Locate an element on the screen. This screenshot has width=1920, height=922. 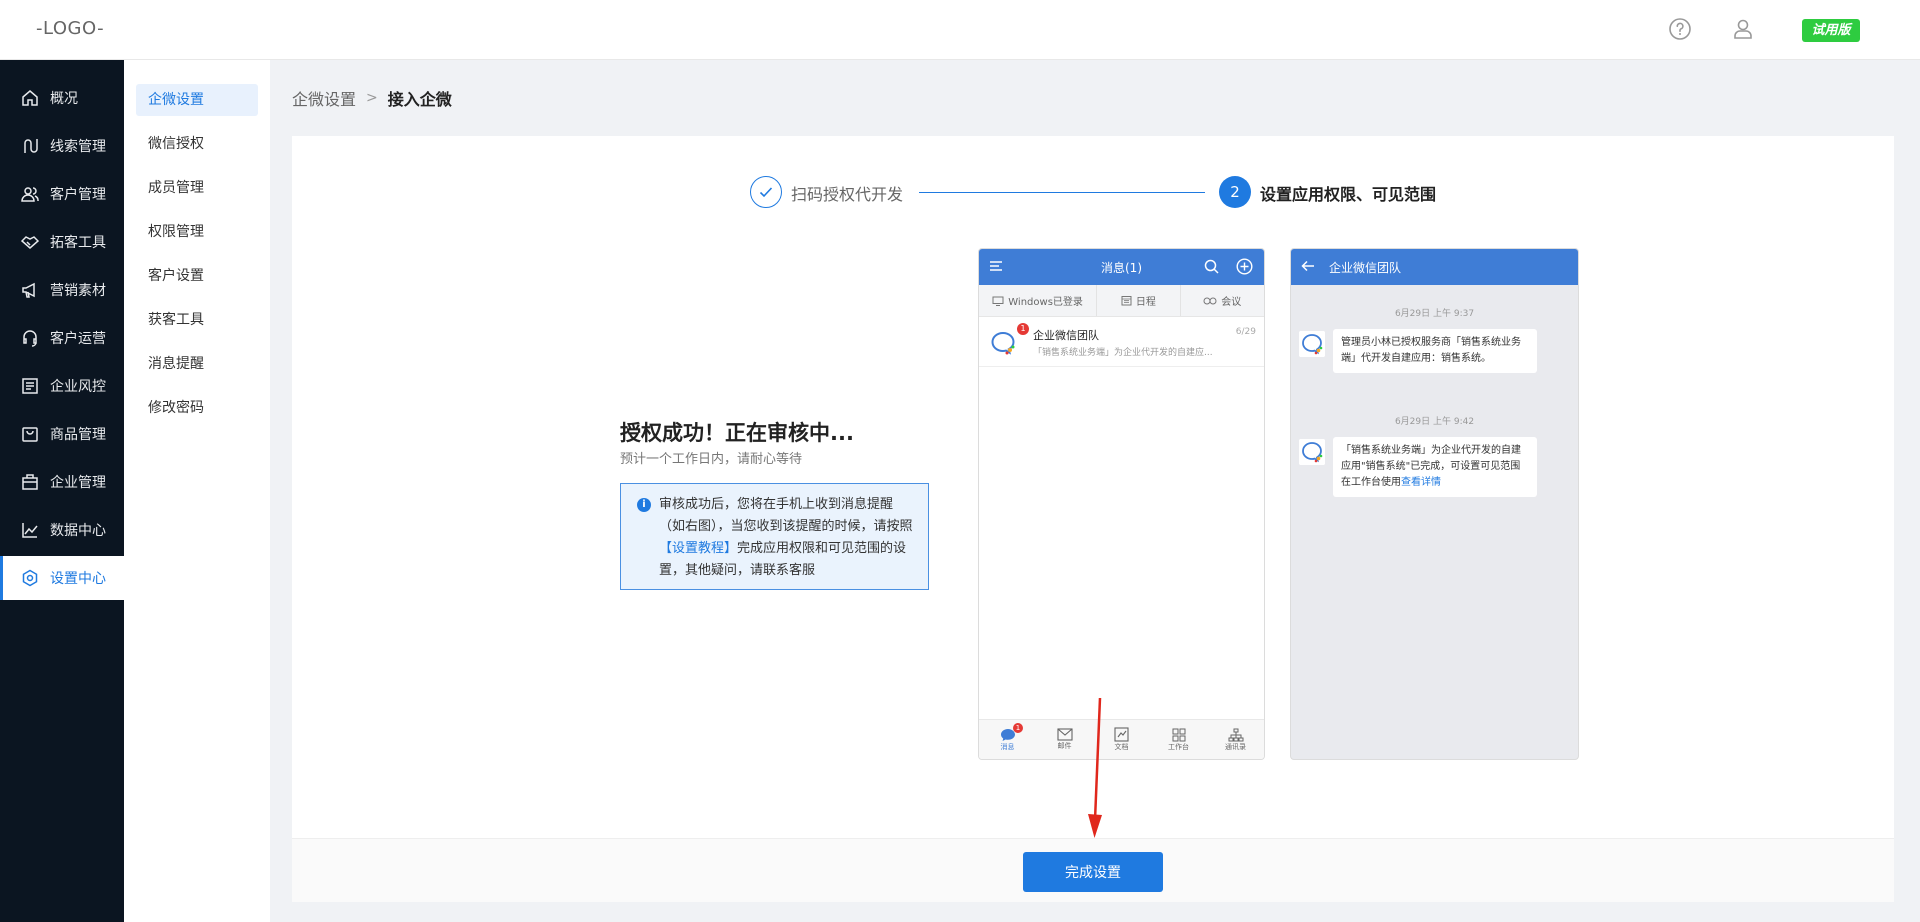
phone-tab-label: Windows已登录 is located at coordinates (1045, 302).